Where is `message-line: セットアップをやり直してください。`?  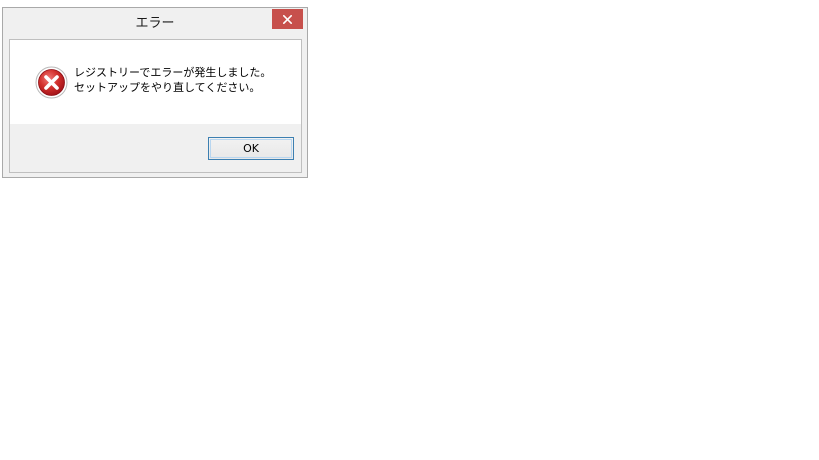
message-line: セットアップをやり直してください。 is located at coordinates (167, 87).